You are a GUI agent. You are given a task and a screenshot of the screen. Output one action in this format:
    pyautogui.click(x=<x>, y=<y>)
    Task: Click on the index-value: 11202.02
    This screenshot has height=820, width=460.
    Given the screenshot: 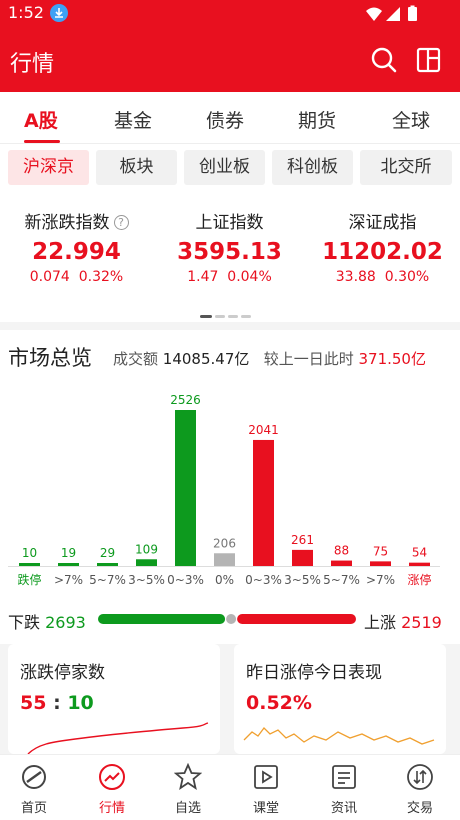 What is the action you would take?
    pyautogui.click(x=382, y=252)
    